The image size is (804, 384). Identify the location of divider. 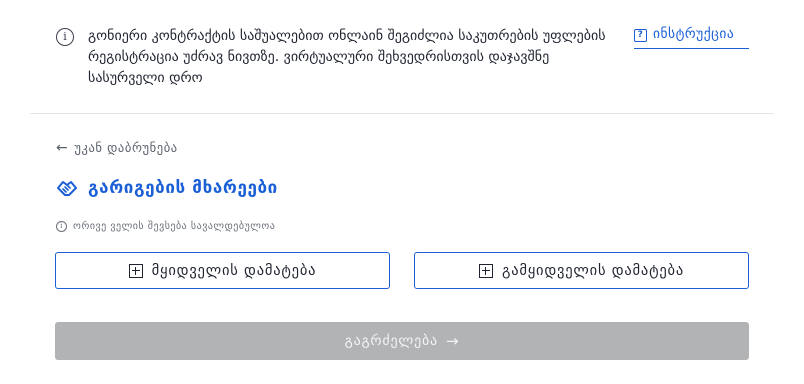
(402, 113).